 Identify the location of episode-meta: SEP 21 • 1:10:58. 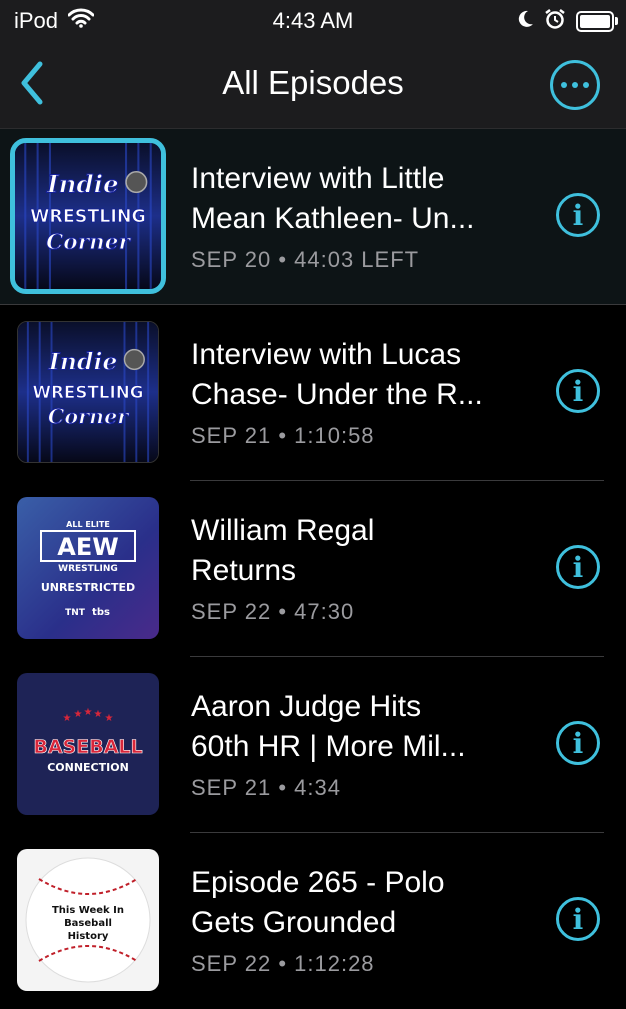
(283, 435).